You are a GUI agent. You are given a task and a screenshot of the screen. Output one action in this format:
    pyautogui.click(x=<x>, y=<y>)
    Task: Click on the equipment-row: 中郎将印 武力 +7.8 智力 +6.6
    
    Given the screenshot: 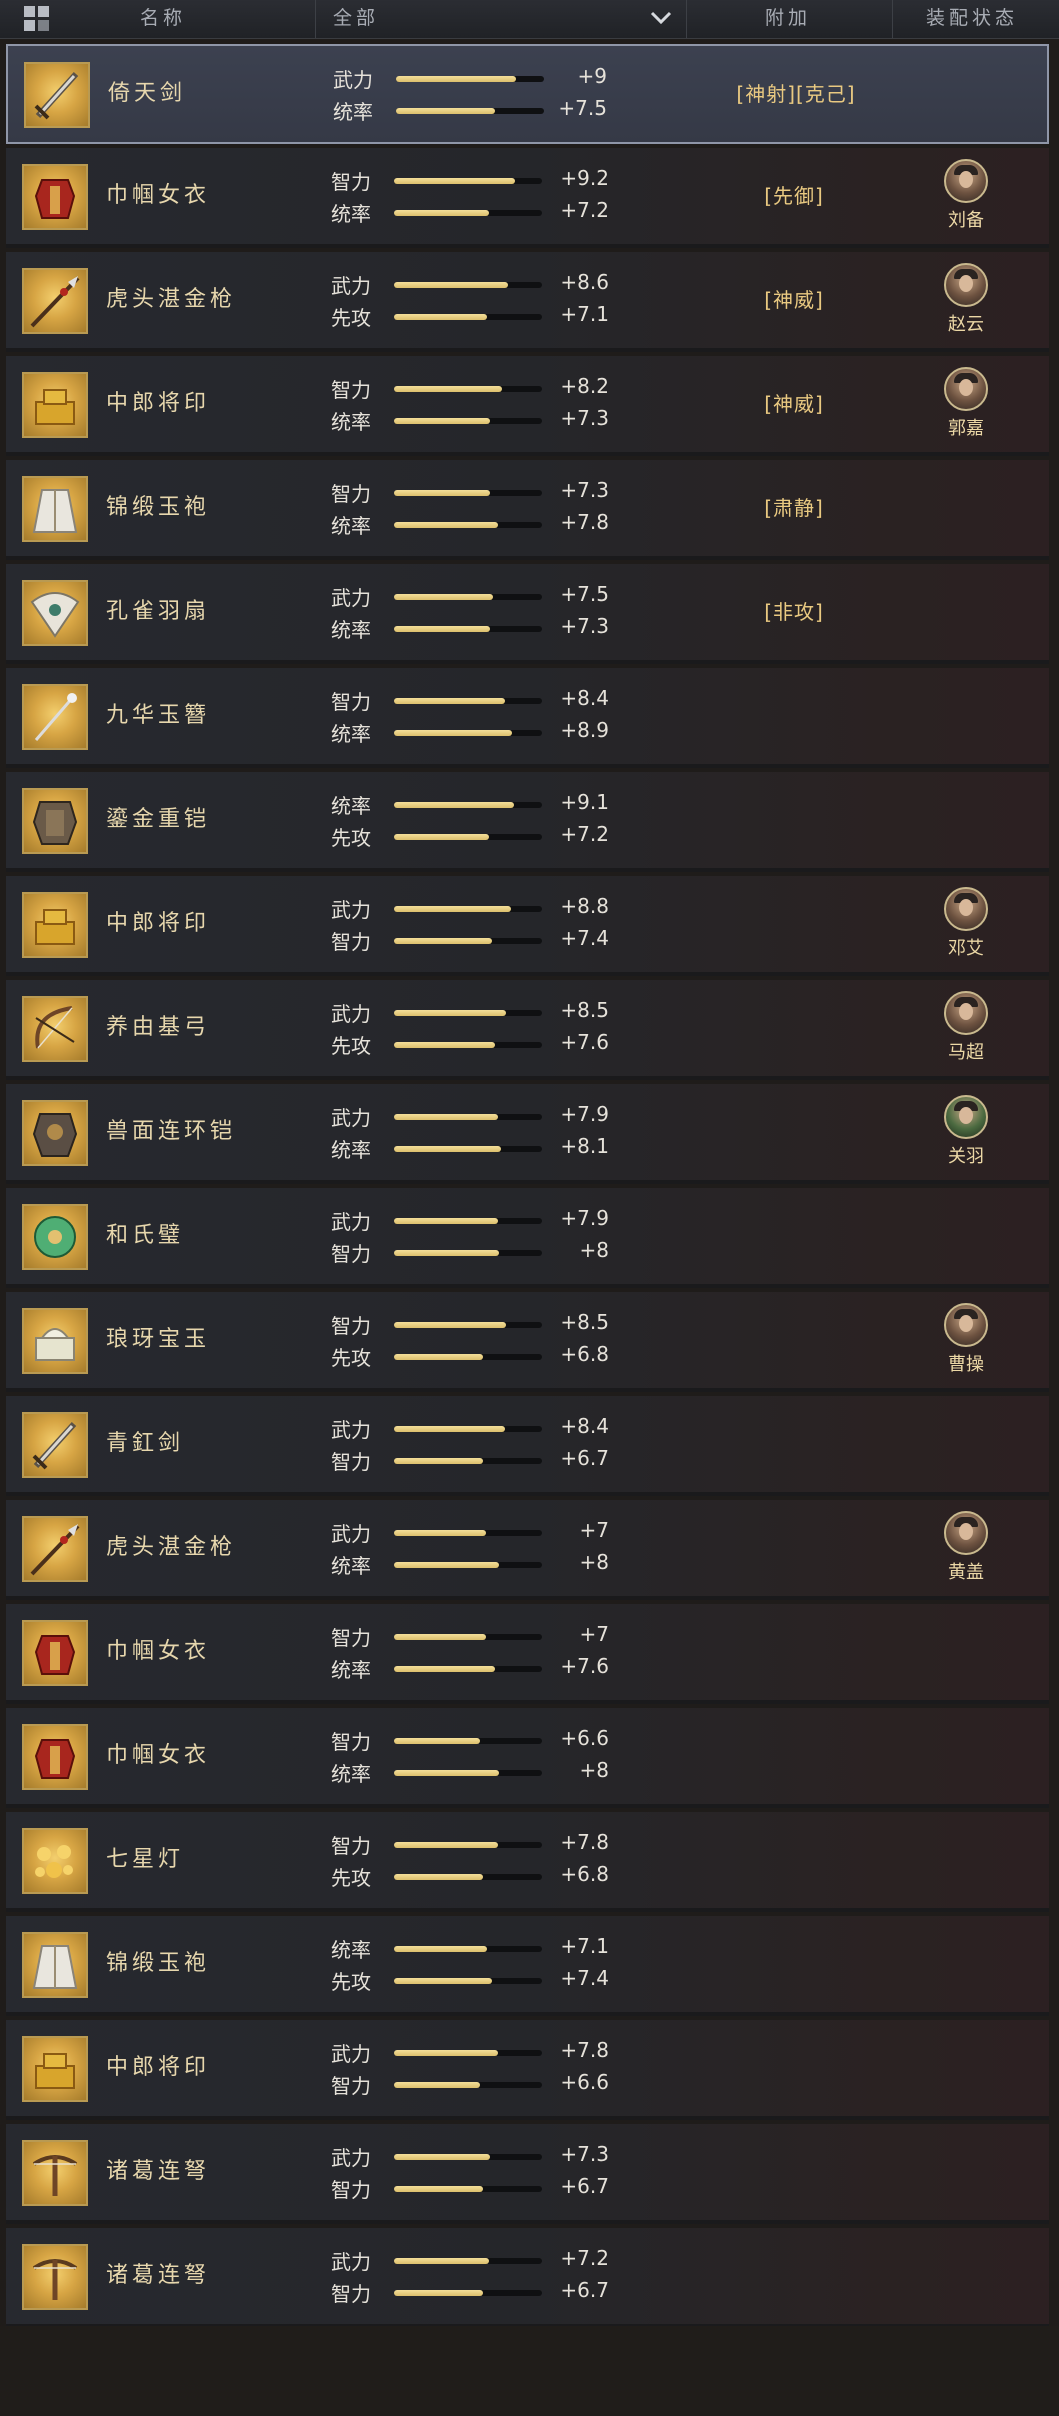 What is the action you would take?
    pyautogui.click(x=527, y=2070)
    